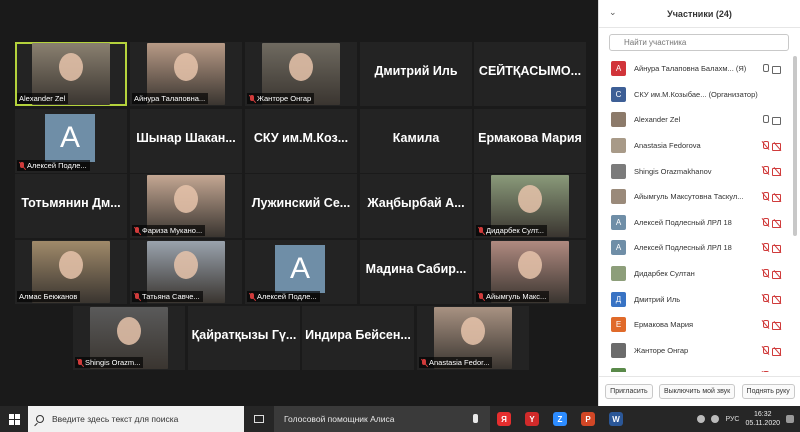 The image size is (800, 432). Describe the element at coordinates (416, 74) in the screenshot. I see `video-tile: Дмитрий Иль` at that location.